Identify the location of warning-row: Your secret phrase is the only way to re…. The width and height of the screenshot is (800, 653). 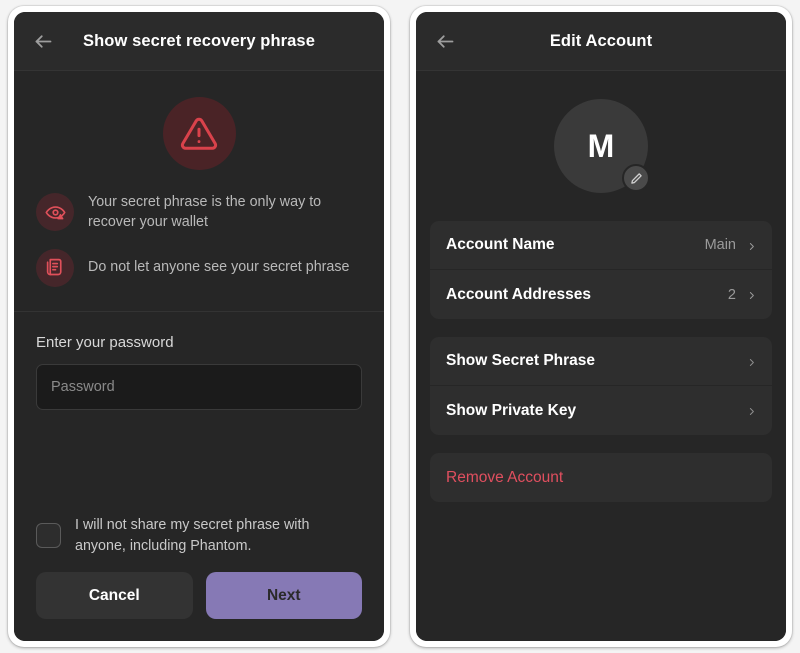
(199, 212).